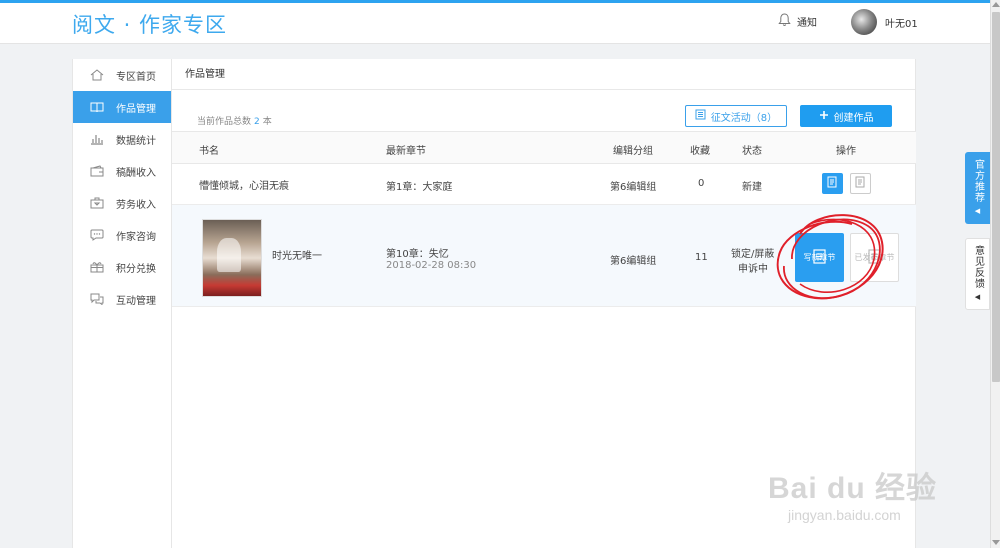 The height and width of the screenshot is (548, 1000). What do you see at coordinates (633, 151) in the screenshot?
I see `column-group: 编辑分组` at bounding box center [633, 151].